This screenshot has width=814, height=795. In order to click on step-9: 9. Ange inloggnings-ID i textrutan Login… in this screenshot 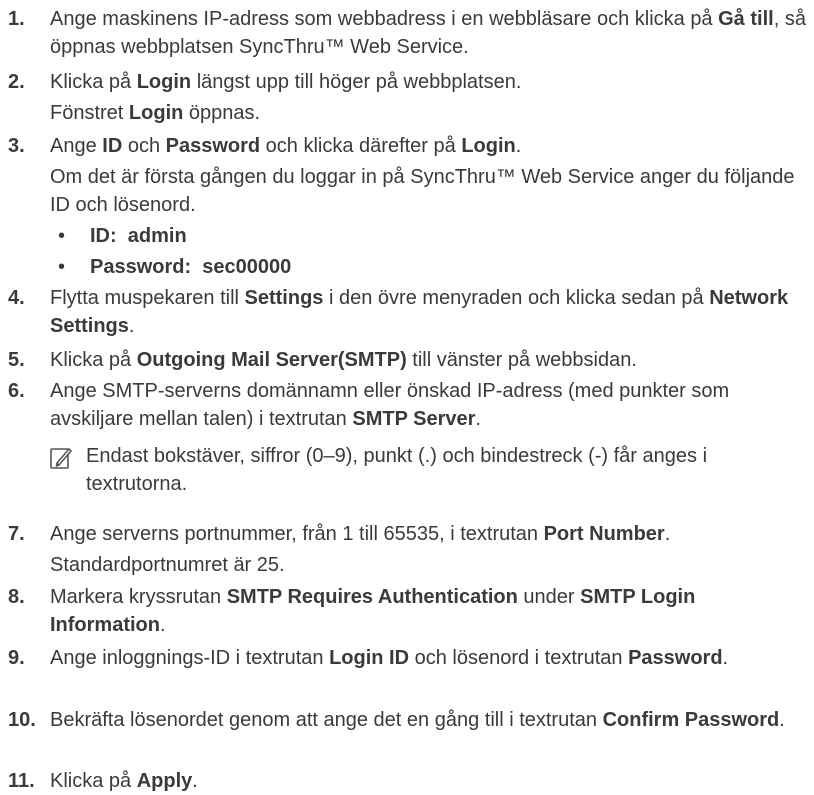, I will do `click(408, 658)`.